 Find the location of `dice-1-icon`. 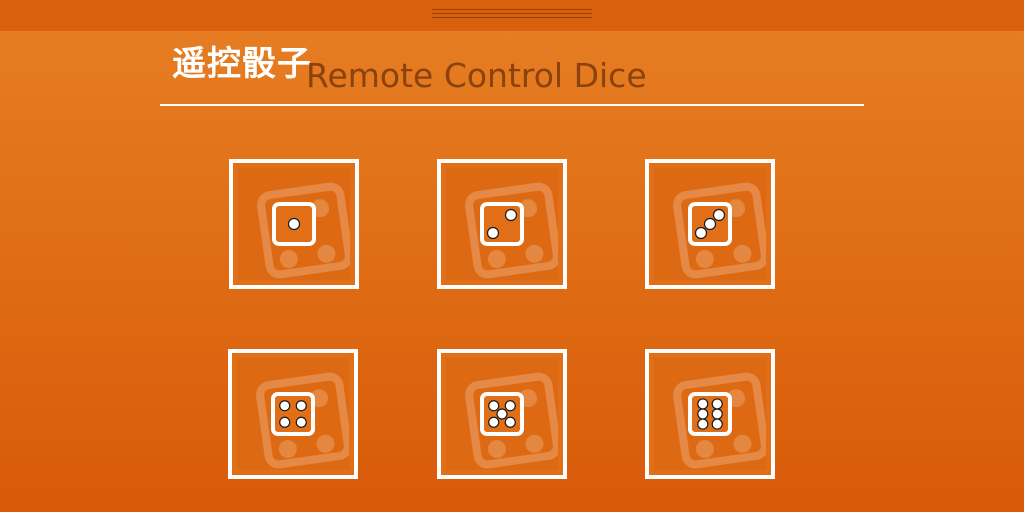

dice-1-icon is located at coordinates (294, 224).